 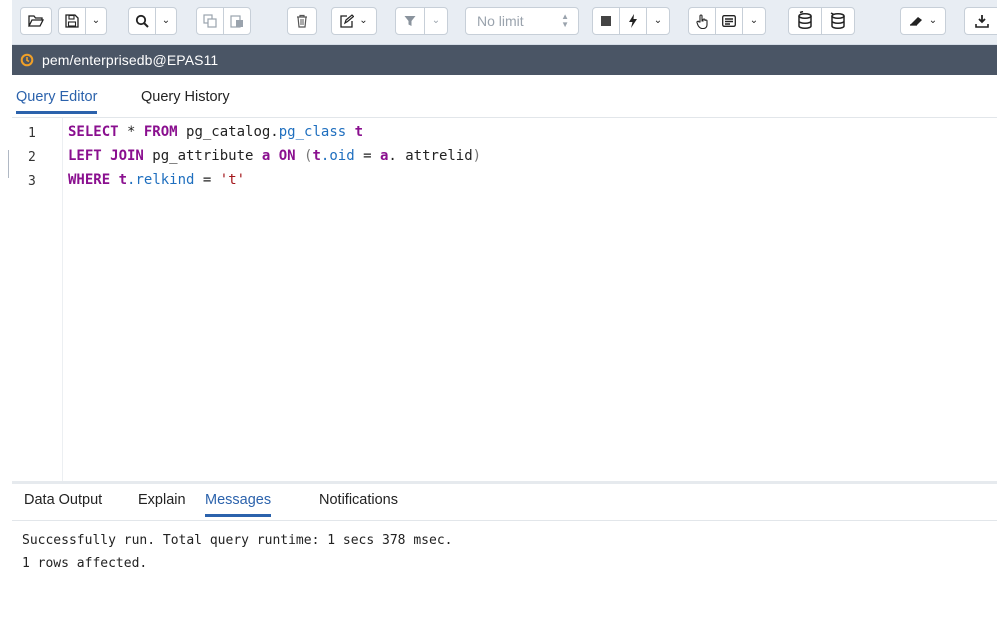 I want to click on find-icon, so click(x=142, y=21).